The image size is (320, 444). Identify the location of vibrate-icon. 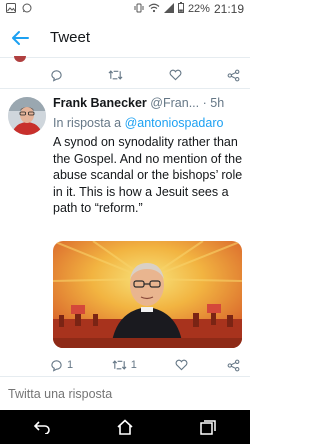
(139, 9).